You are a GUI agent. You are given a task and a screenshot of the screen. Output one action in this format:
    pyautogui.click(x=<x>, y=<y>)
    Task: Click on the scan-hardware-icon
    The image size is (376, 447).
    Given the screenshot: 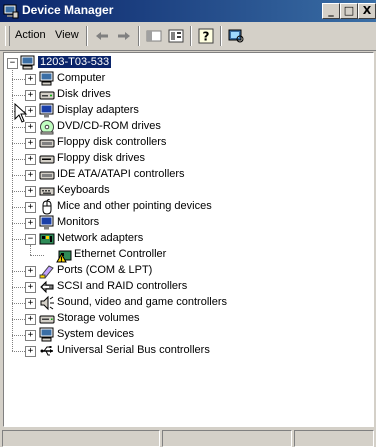 What is the action you would take?
    pyautogui.click(x=236, y=36)
    